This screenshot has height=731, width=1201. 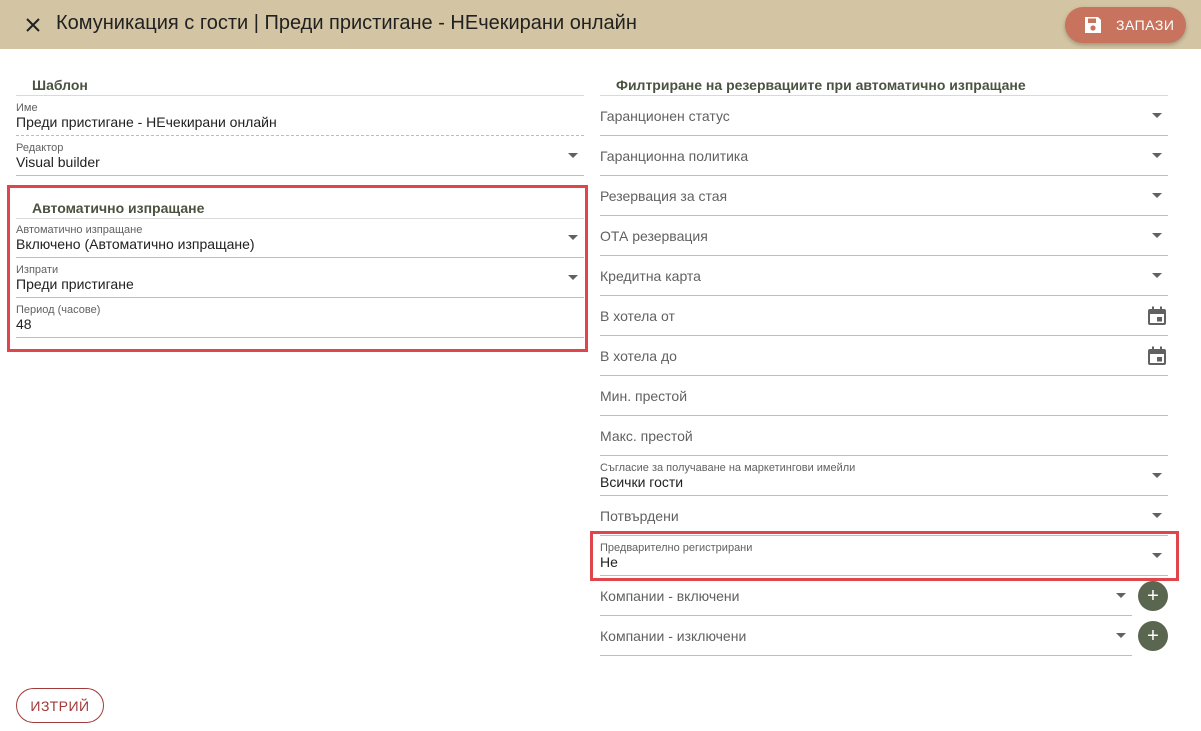 I want to click on in-hotel-from-label: В хотела от, so click(x=637, y=316).